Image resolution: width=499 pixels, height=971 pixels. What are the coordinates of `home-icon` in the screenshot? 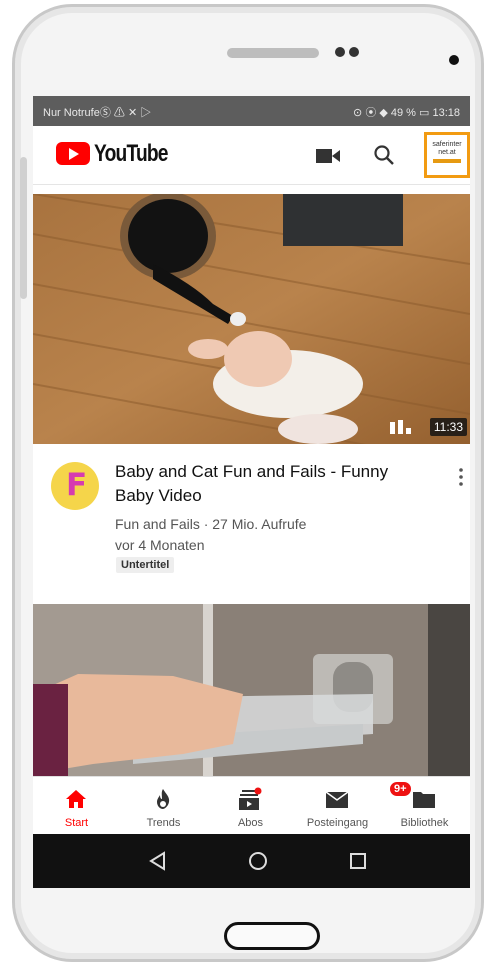 It's located at (76, 799).